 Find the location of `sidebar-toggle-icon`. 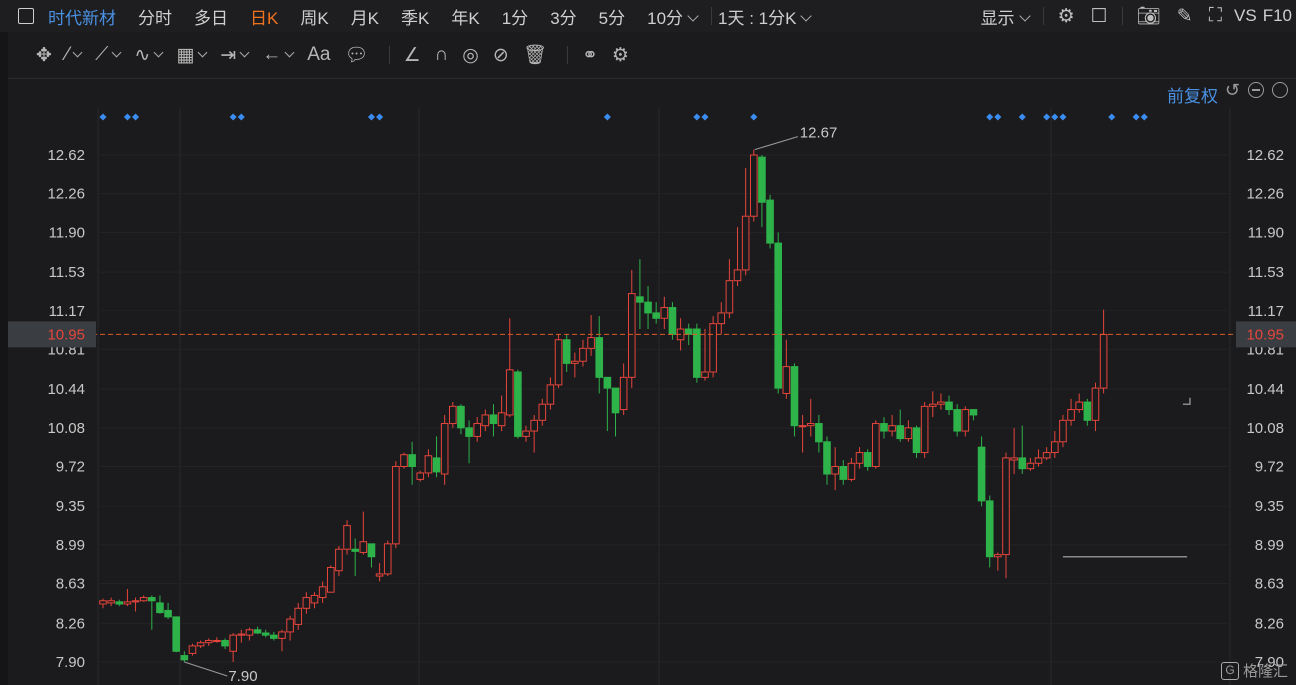

sidebar-toggle-icon is located at coordinates (26, 16).